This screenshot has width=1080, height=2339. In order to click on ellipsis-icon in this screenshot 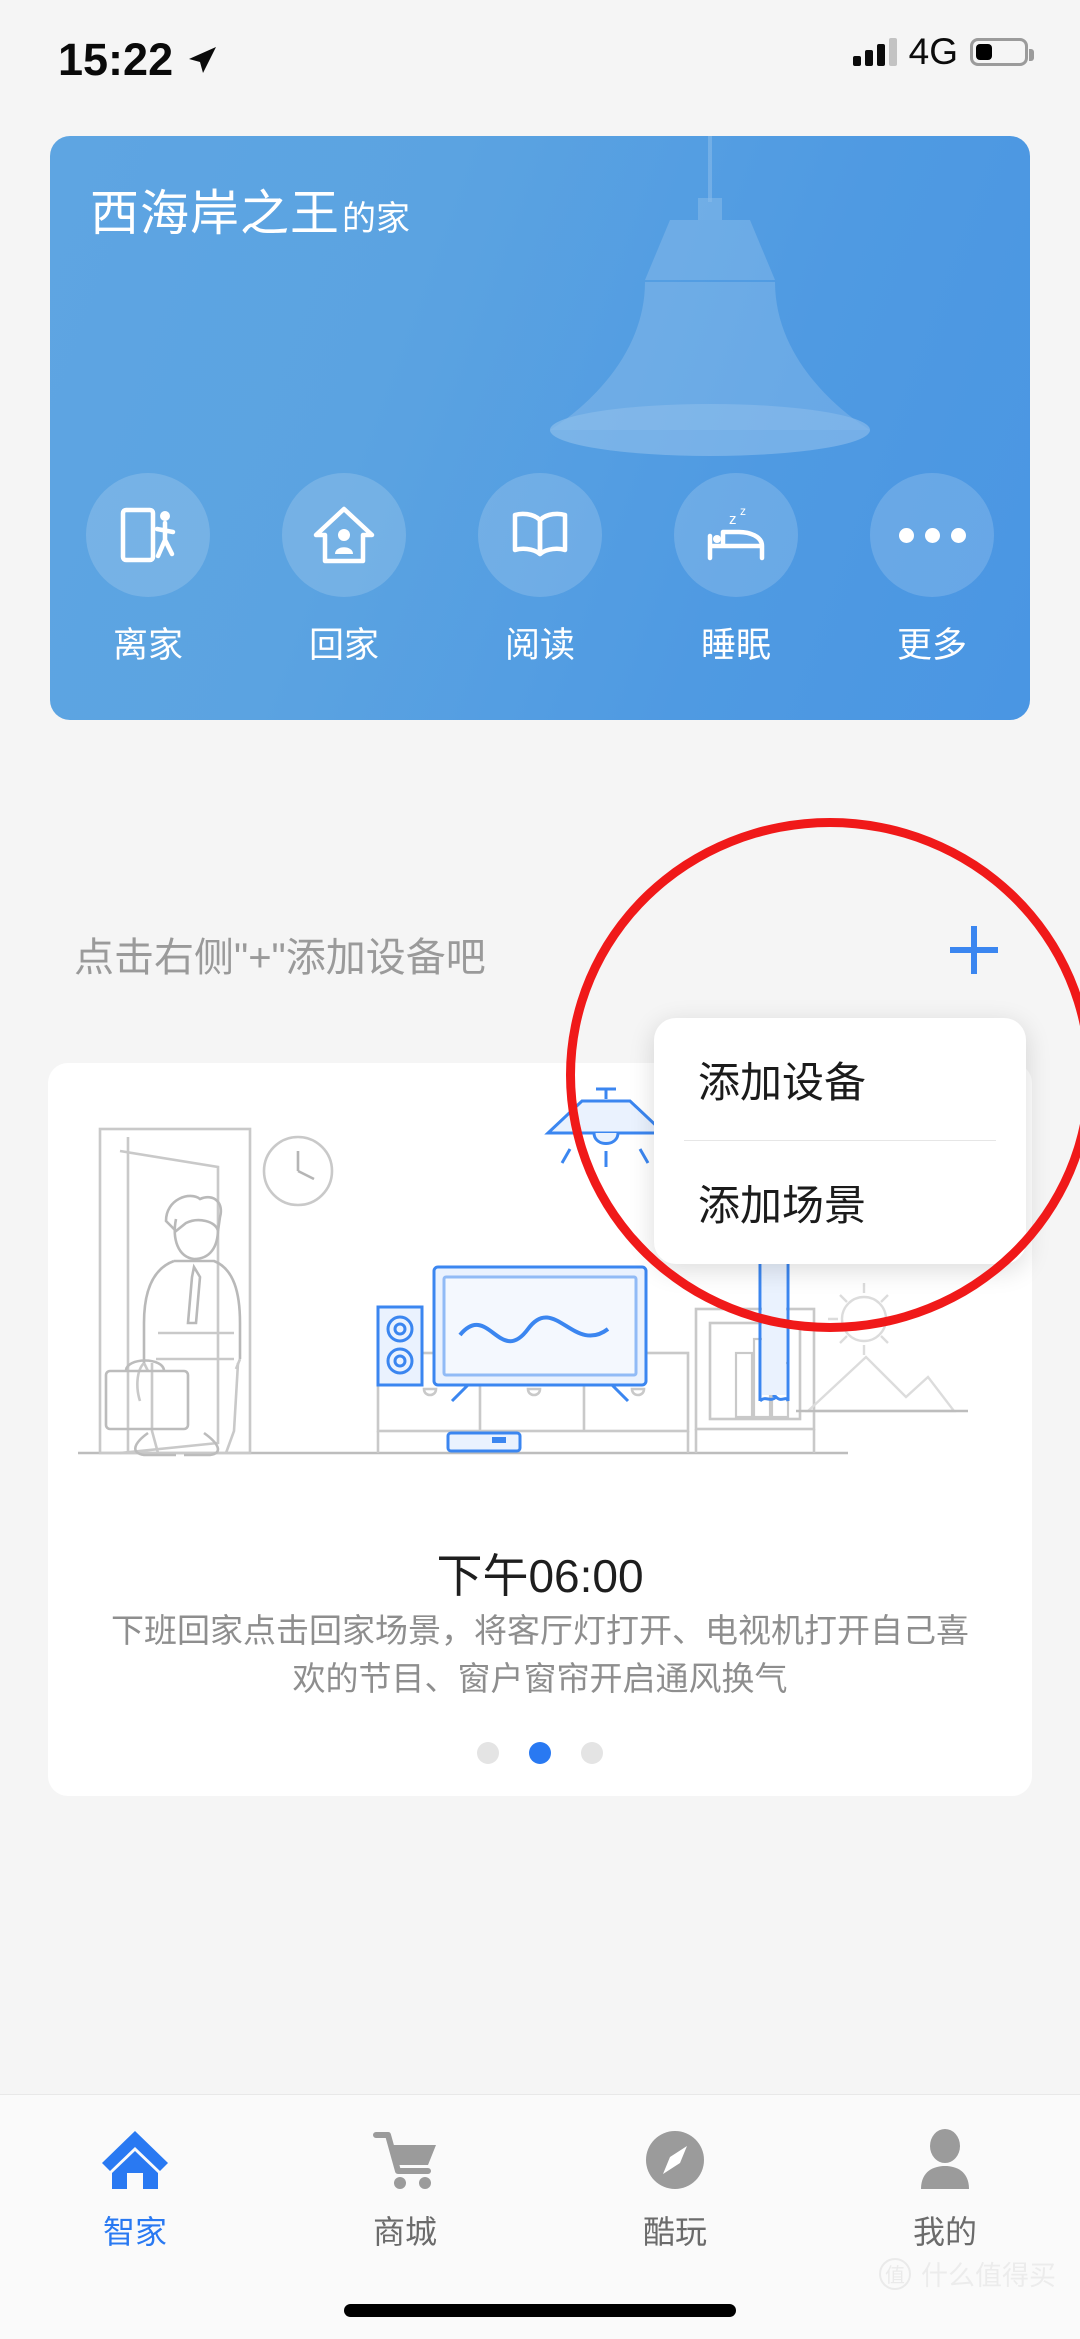, I will do `click(932, 535)`.